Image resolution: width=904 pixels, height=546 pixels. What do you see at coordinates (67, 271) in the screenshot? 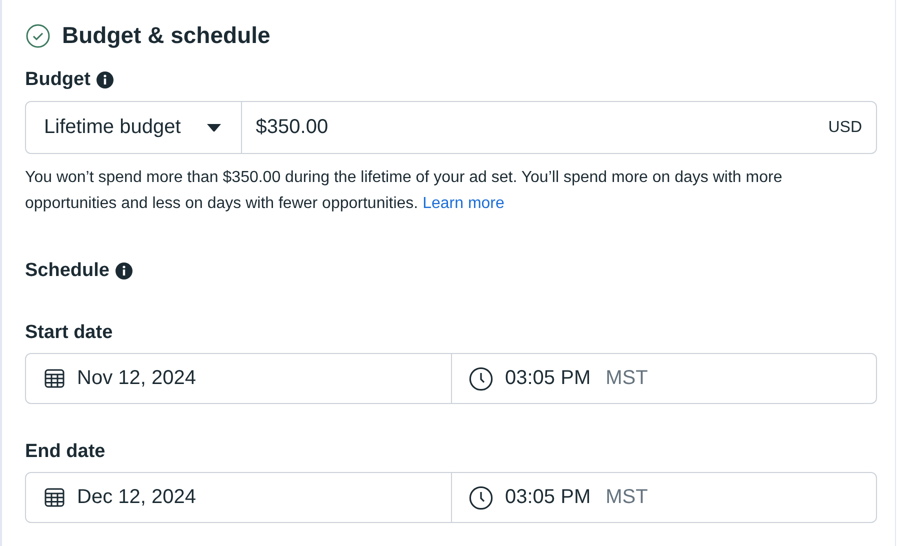
I see `schedule-label: Schedule` at bounding box center [67, 271].